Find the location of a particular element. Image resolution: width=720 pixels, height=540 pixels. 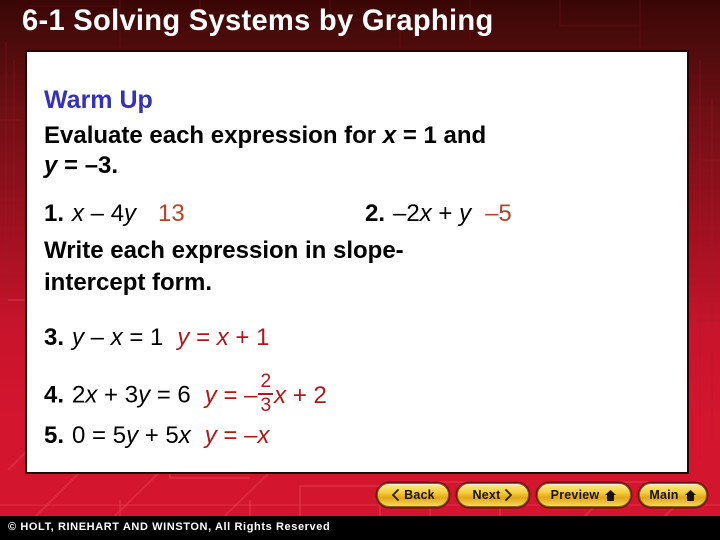

problem-4-var-x: x is located at coordinates (91, 395).